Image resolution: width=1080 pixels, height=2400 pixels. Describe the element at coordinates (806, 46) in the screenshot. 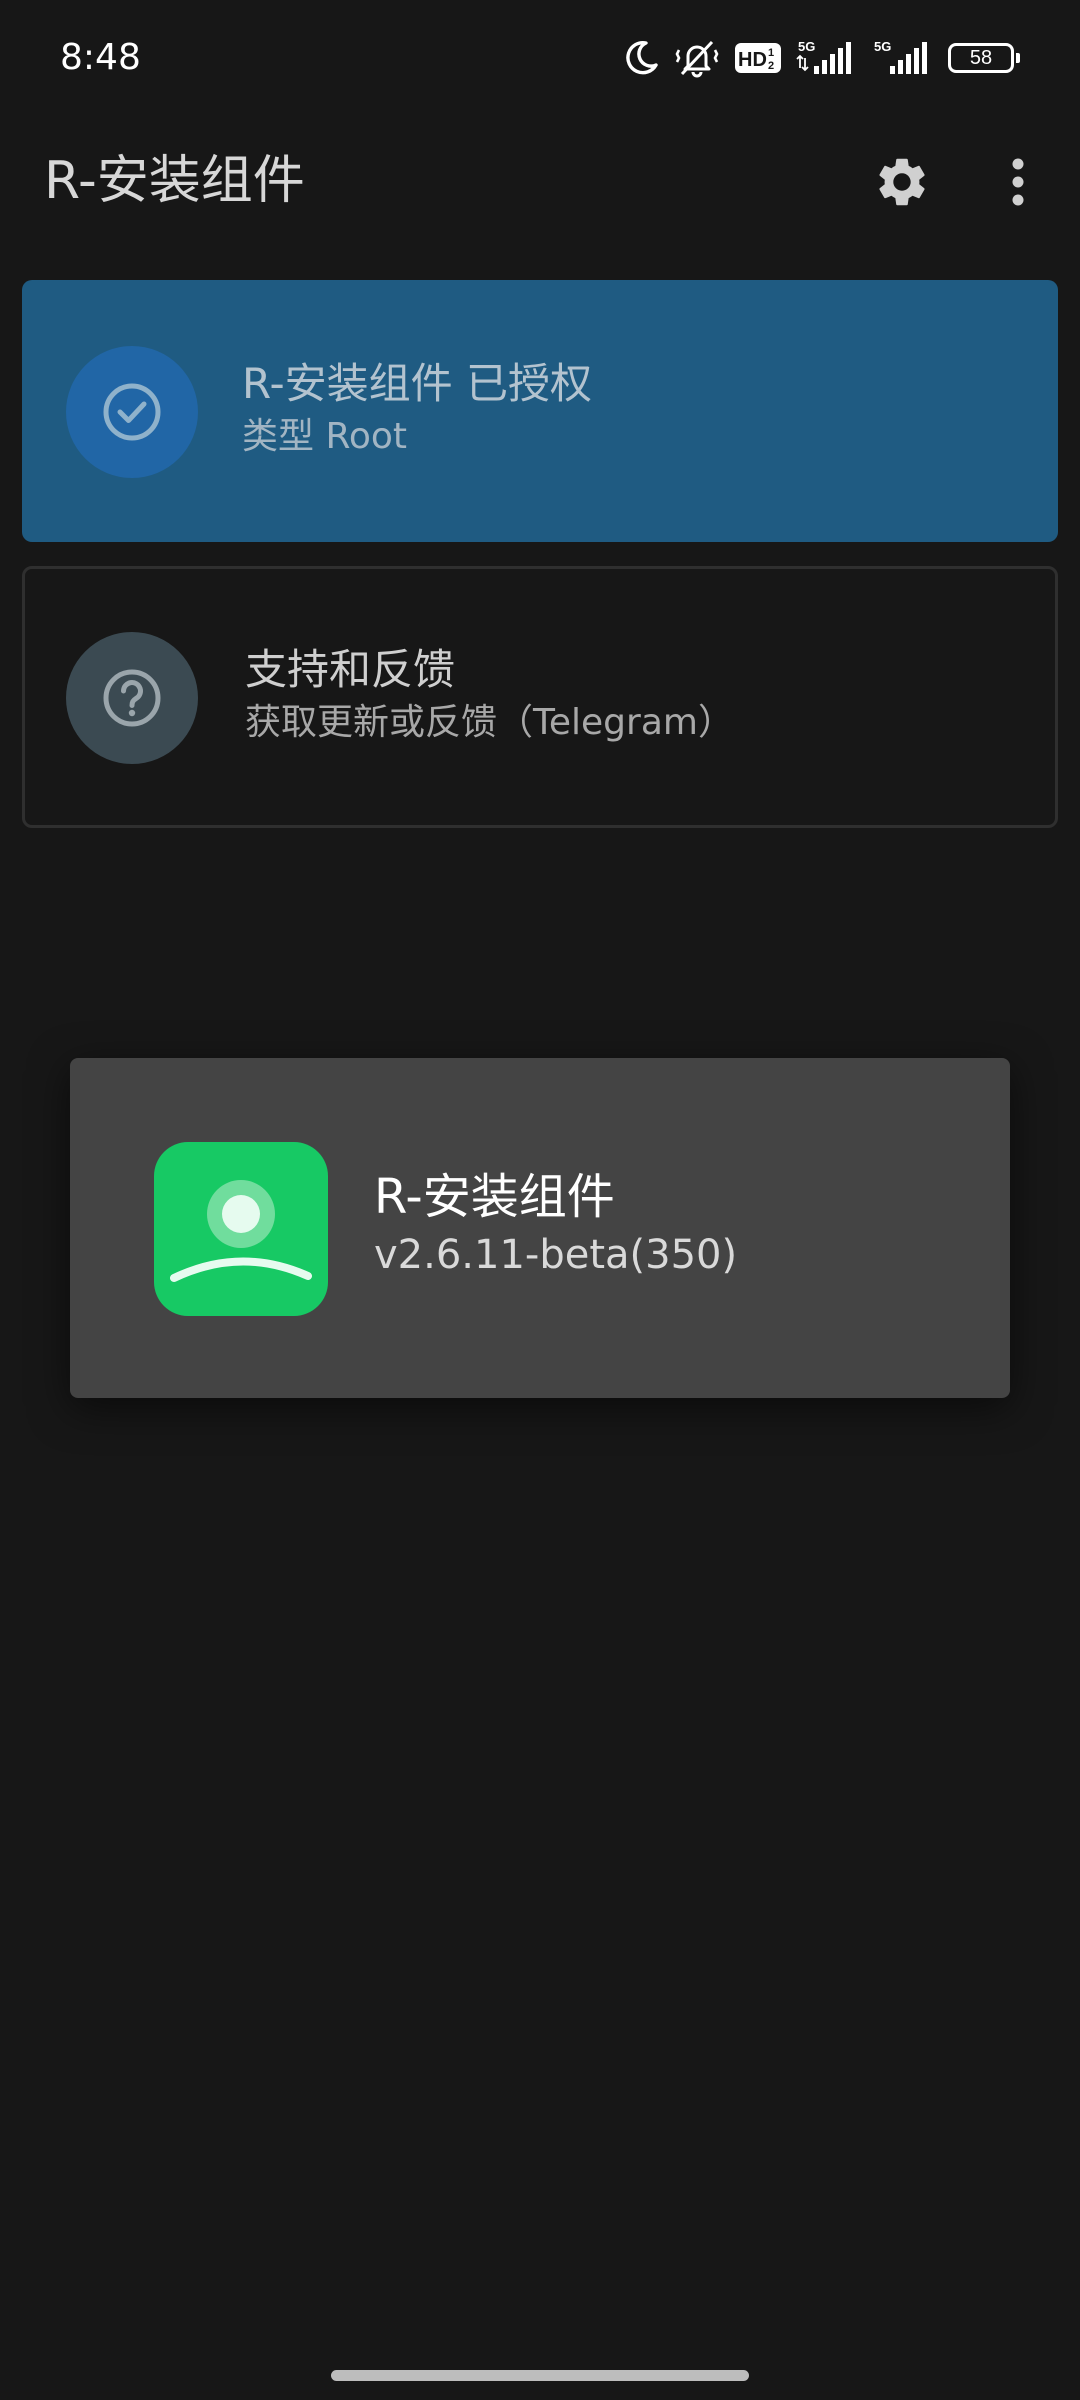

I see `signal1-label: 5G` at that location.